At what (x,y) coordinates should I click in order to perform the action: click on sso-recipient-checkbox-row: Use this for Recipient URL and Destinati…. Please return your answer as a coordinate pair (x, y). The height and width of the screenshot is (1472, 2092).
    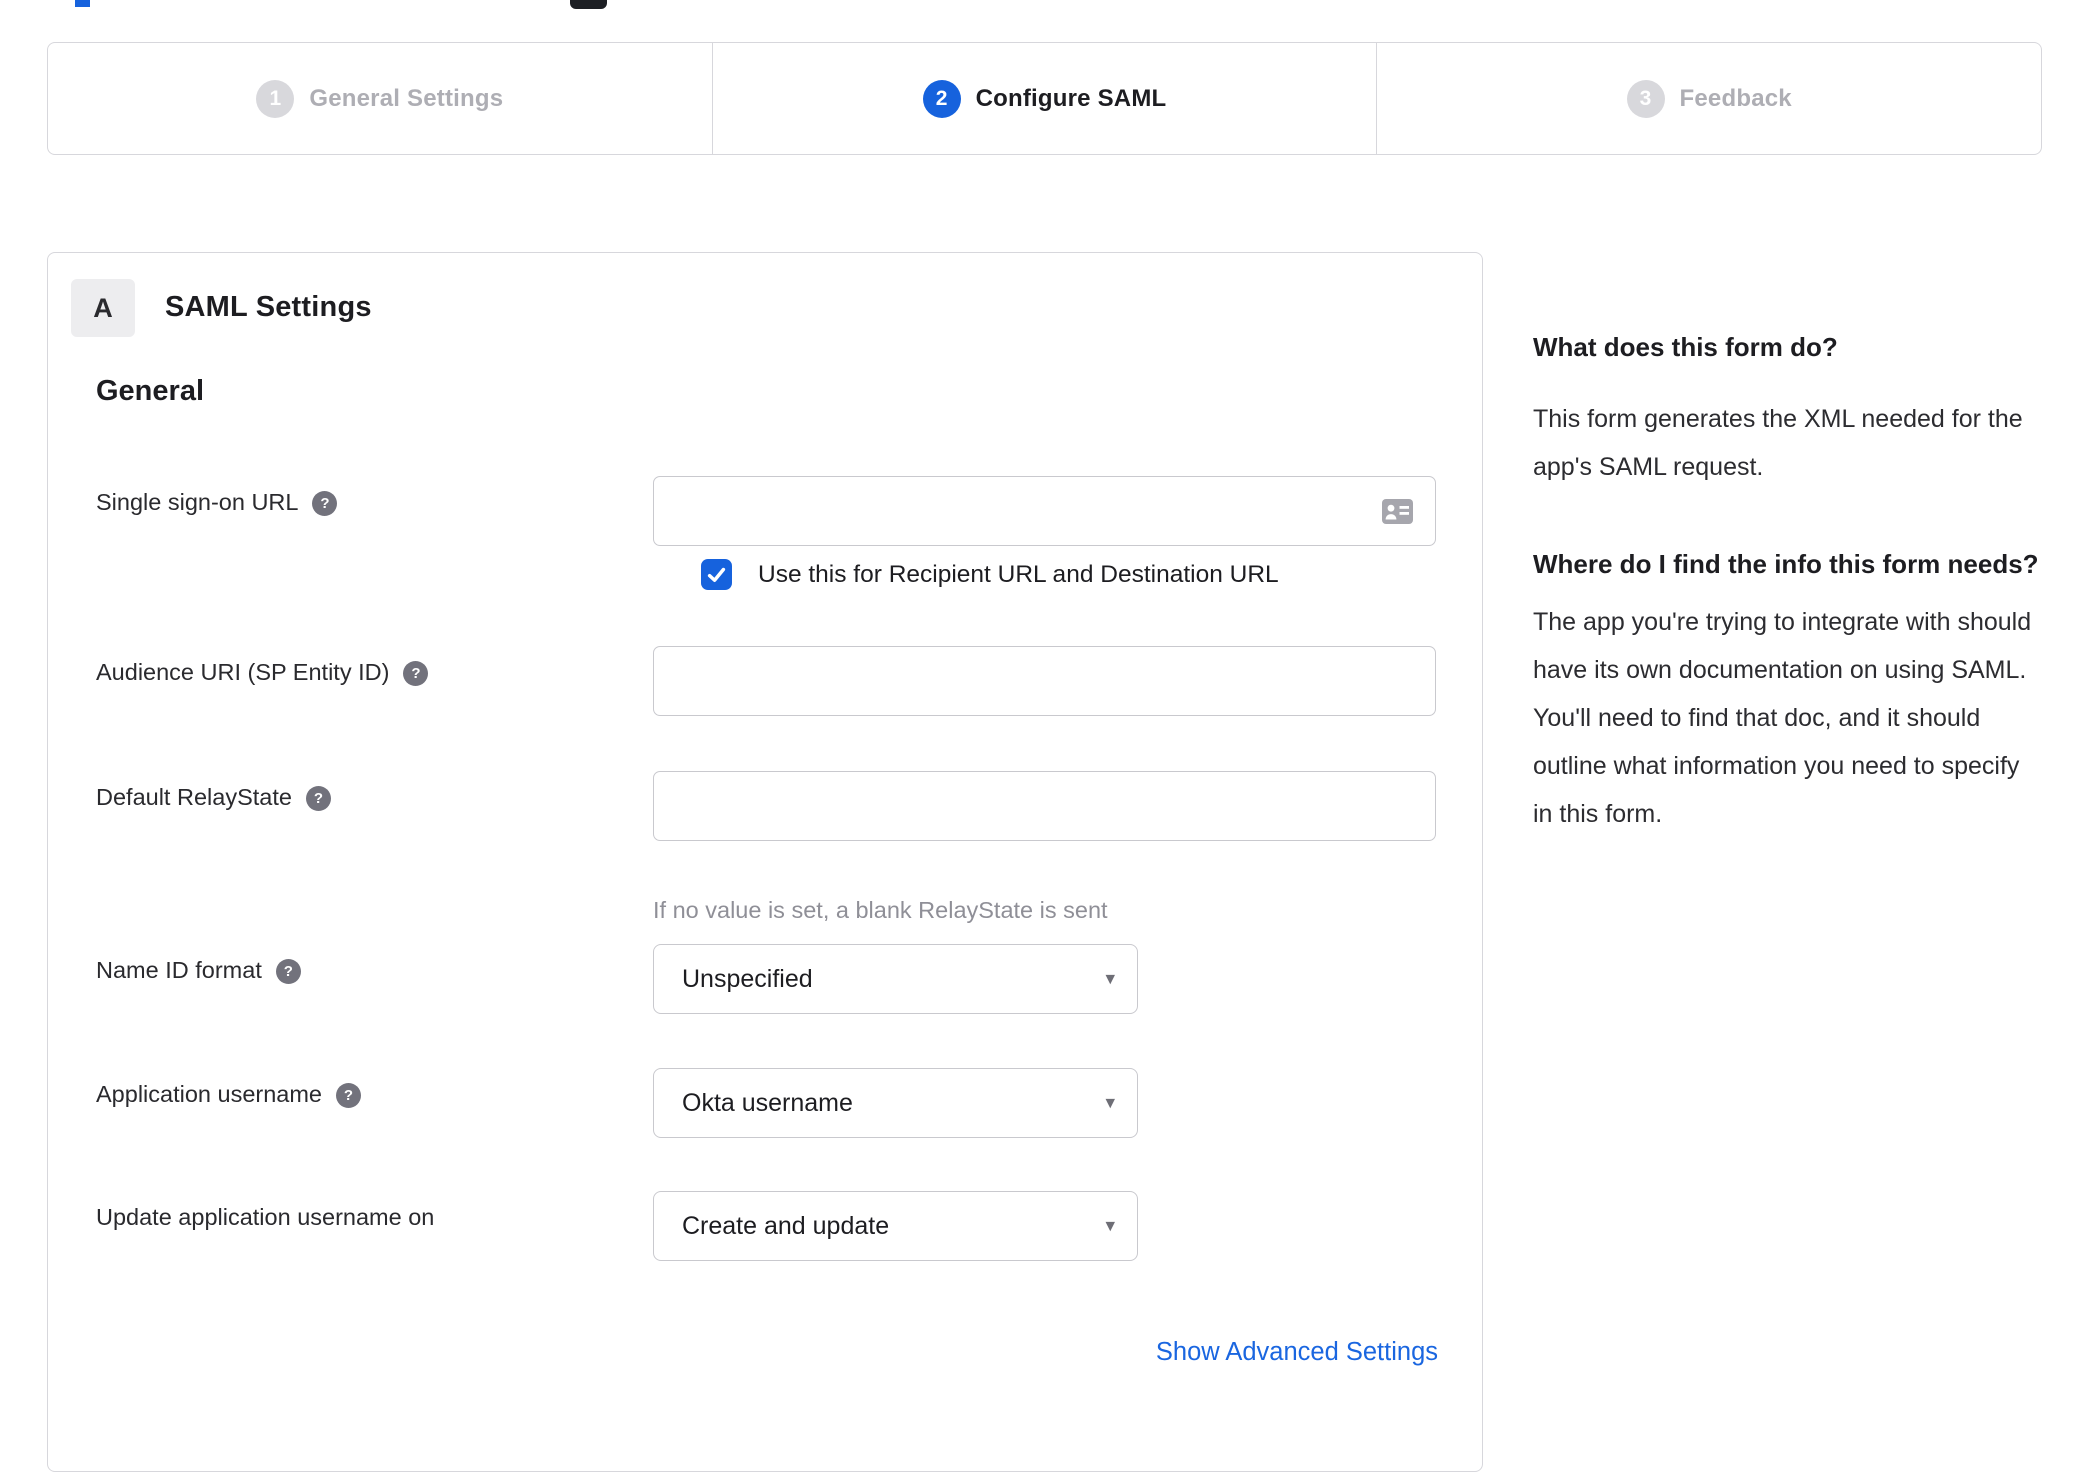
    Looking at the image, I should click on (990, 574).